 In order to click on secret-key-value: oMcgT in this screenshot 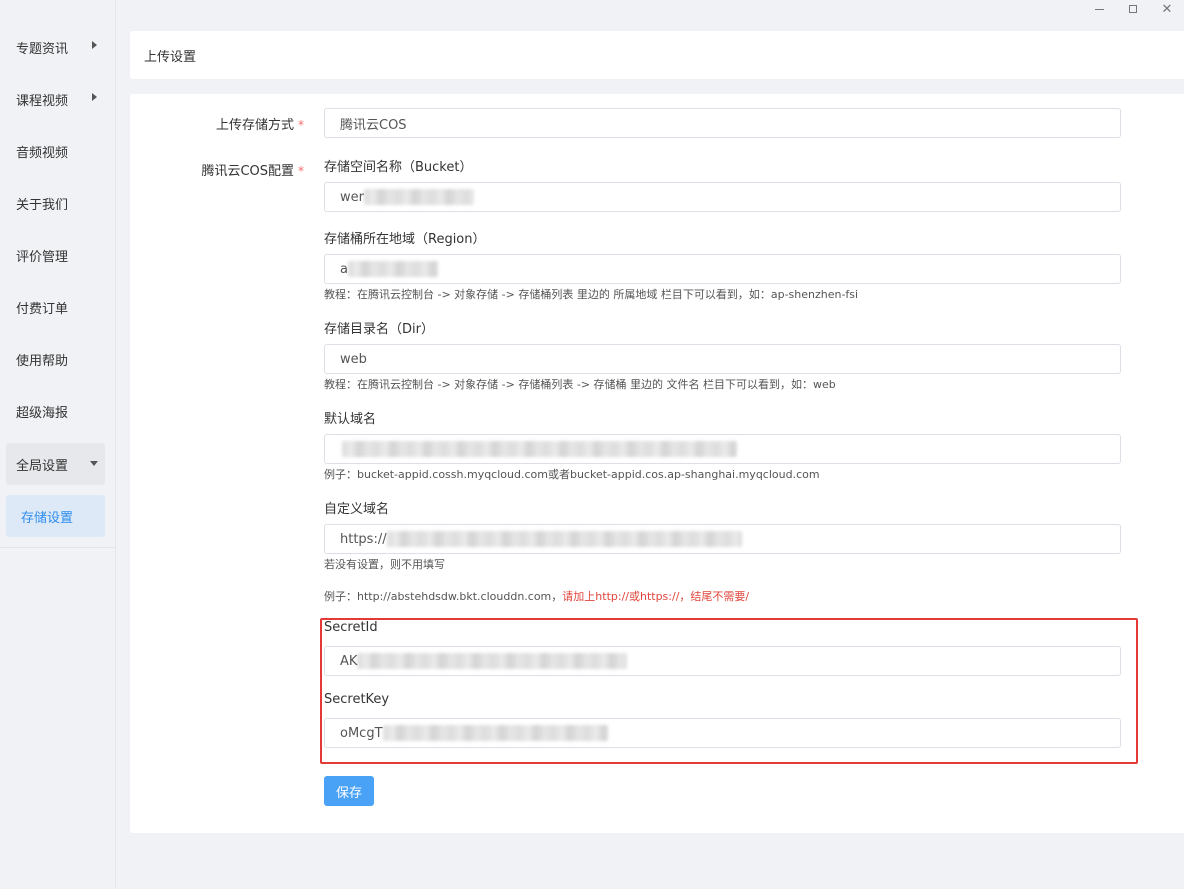, I will do `click(361, 733)`.